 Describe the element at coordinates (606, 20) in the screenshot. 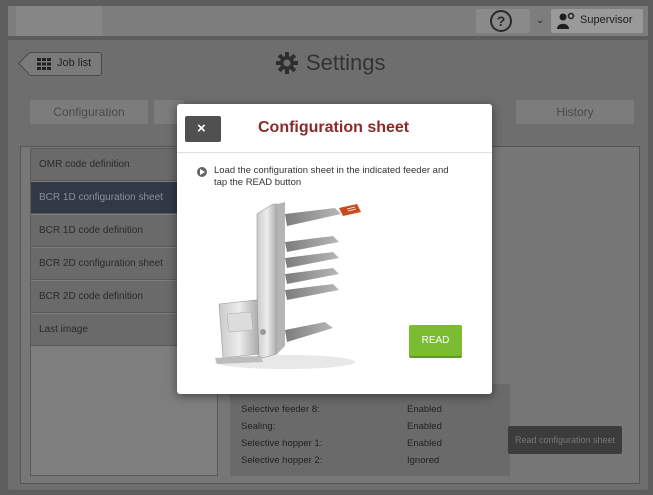

I see `user-role-label: Supervisor` at that location.